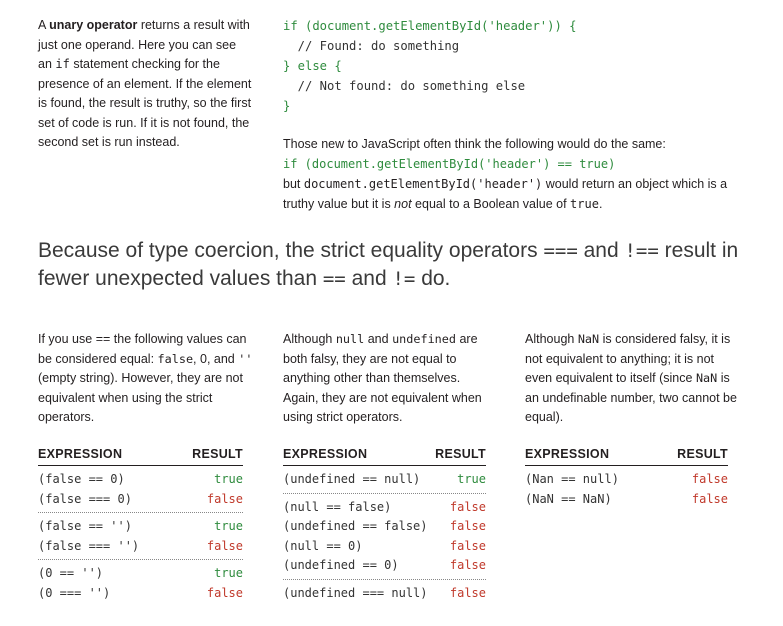 This screenshot has width=783, height=626. Describe the element at coordinates (337, 506) in the screenshot. I see `expression: (null == false)` at that location.